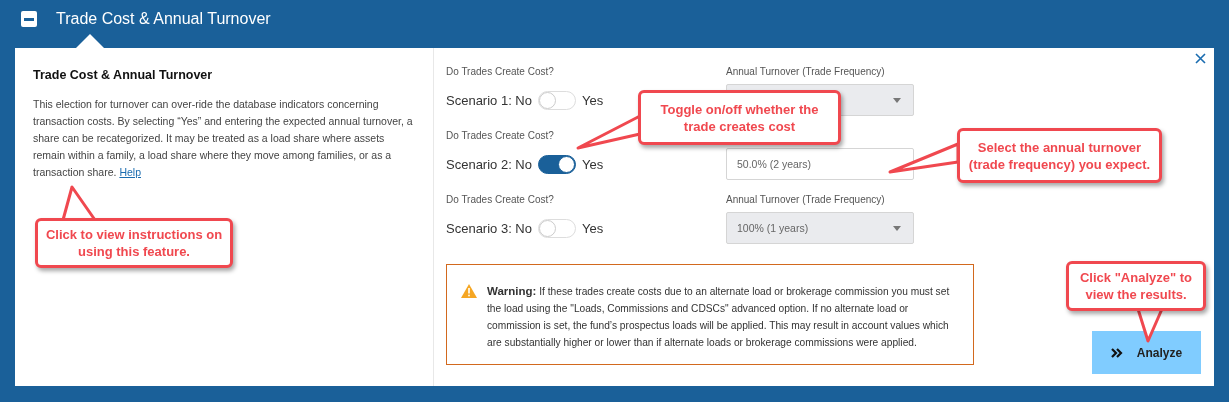 The width and height of the screenshot is (1229, 402). I want to click on info-title: Trade Cost & Annual Turnover, so click(123, 75).